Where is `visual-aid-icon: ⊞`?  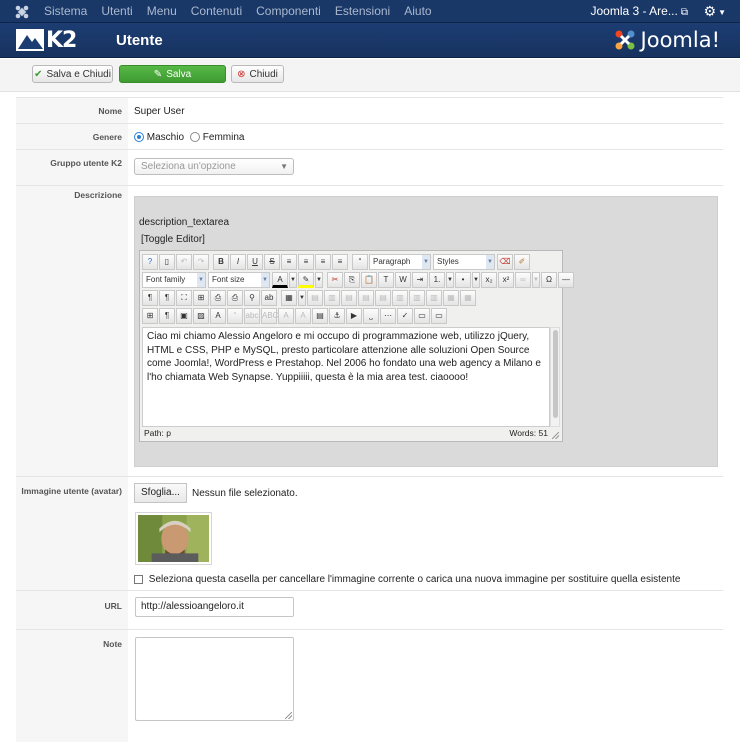 visual-aid-icon: ⊞ is located at coordinates (150, 316).